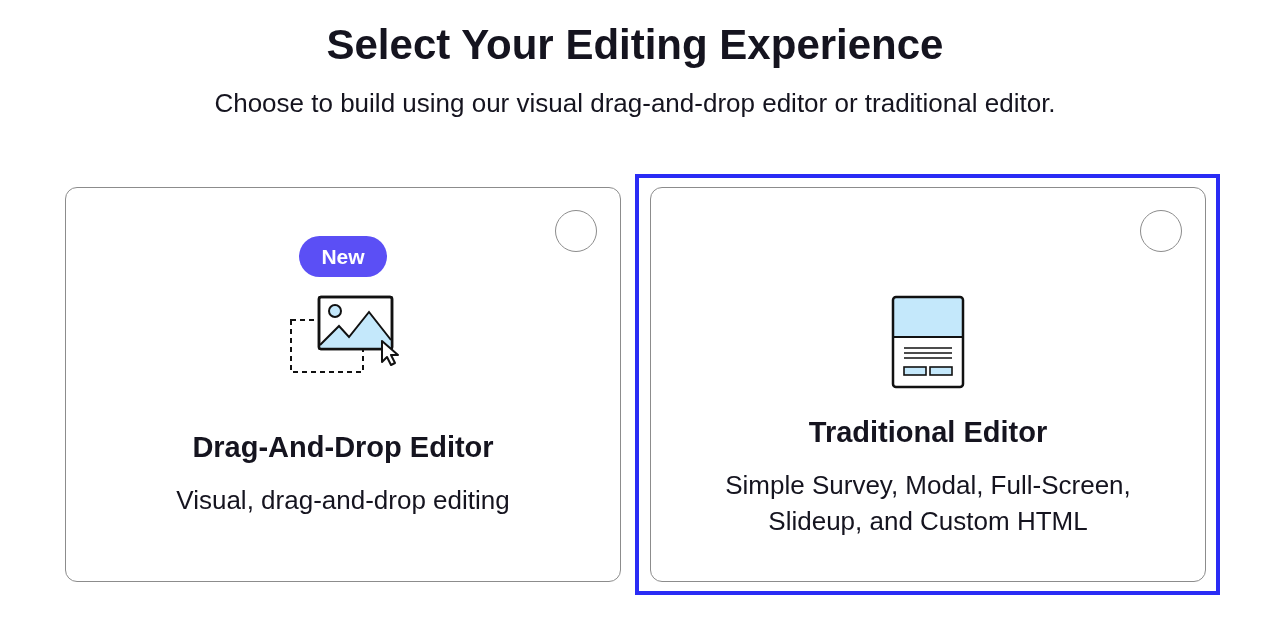 The image size is (1270, 622). I want to click on option-title: Traditional Editor, so click(928, 432).